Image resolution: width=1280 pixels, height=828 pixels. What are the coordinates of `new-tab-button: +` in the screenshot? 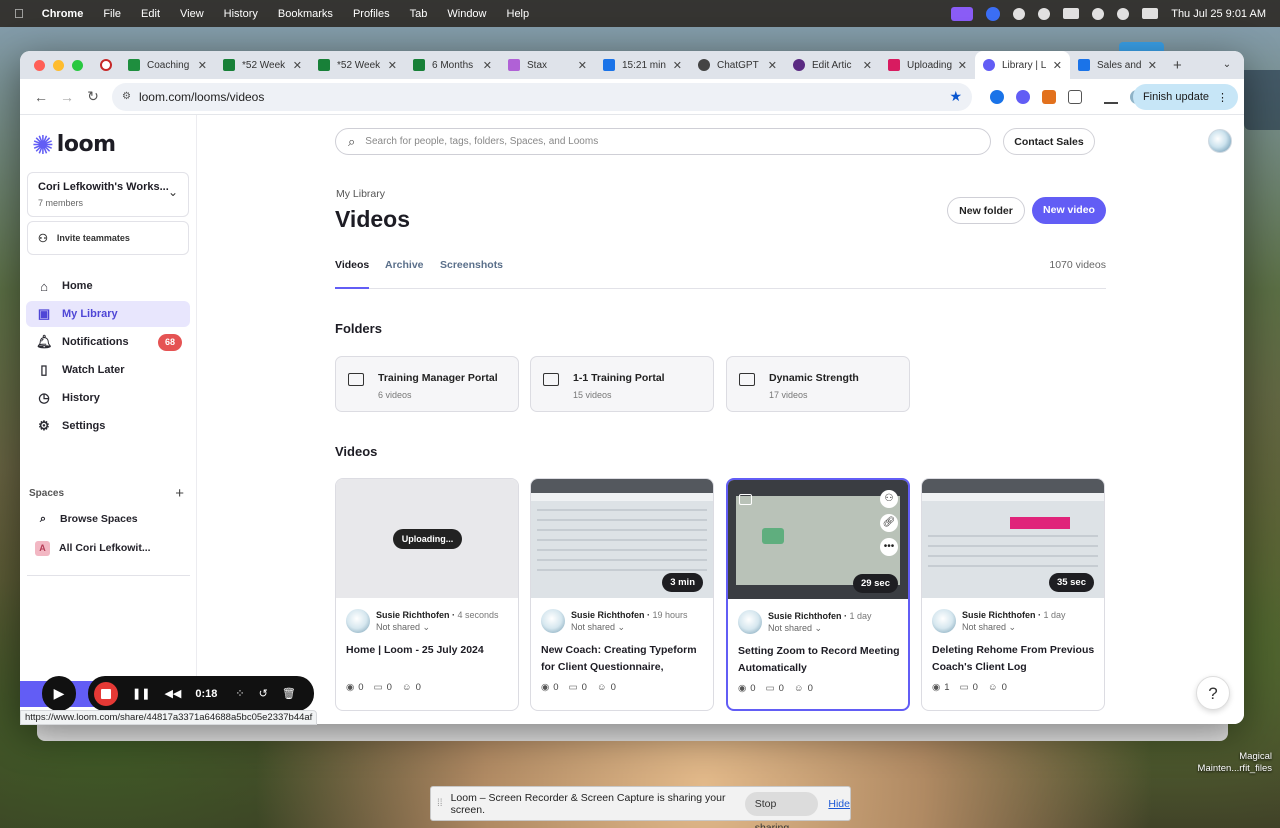 It's located at (1177, 65).